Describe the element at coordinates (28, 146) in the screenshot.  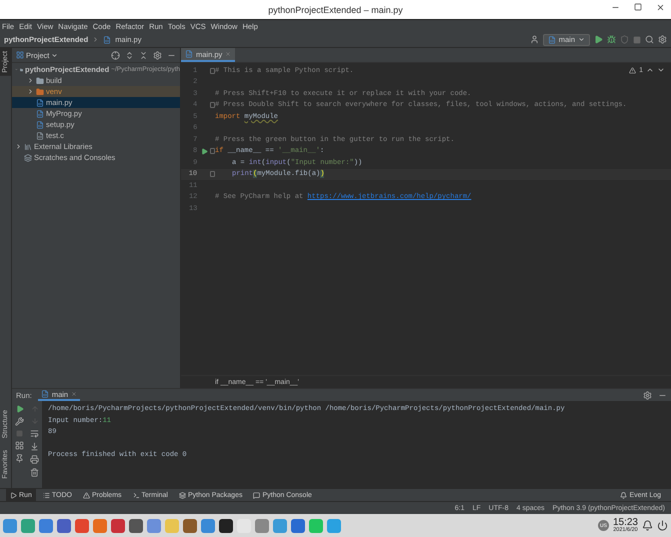
I see `library-icon` at that location.